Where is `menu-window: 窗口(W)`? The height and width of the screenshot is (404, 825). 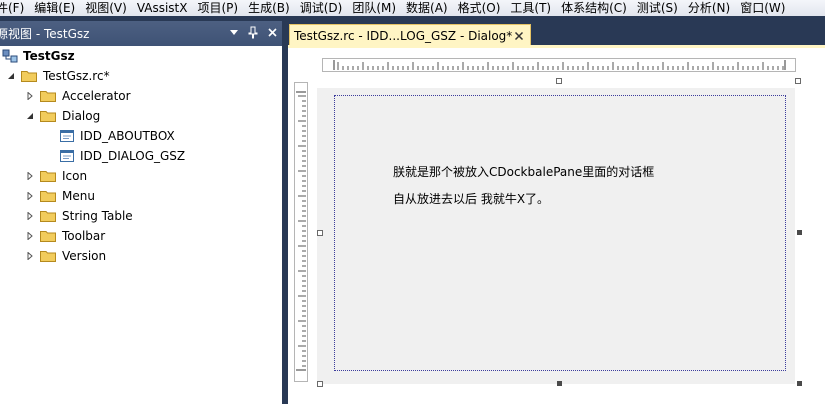 menu-window: 窗口(W) is located at coordinates (763, 8).